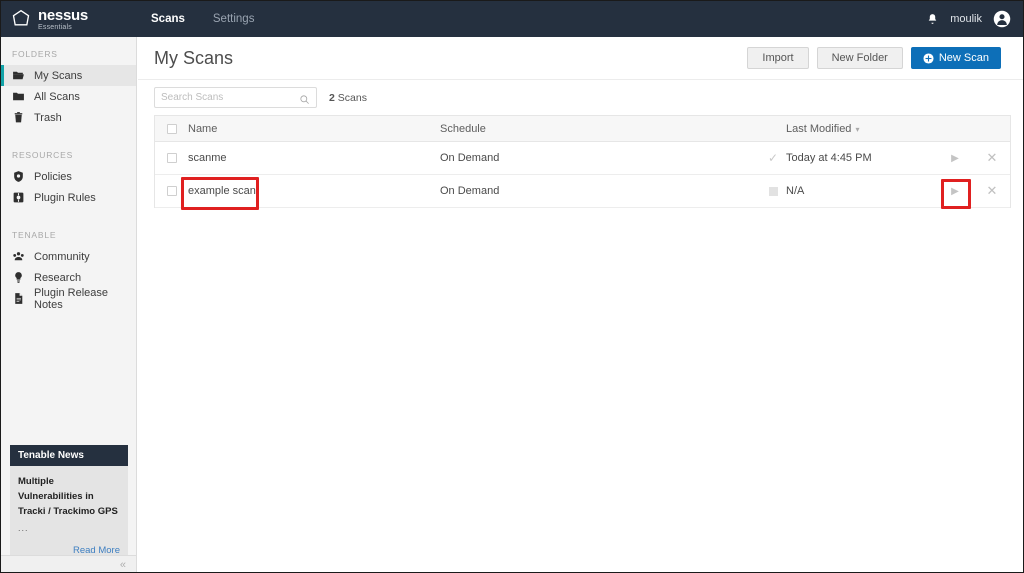  I want to click on sidebar-item-all-scans: All Scans, so click(68, 96).